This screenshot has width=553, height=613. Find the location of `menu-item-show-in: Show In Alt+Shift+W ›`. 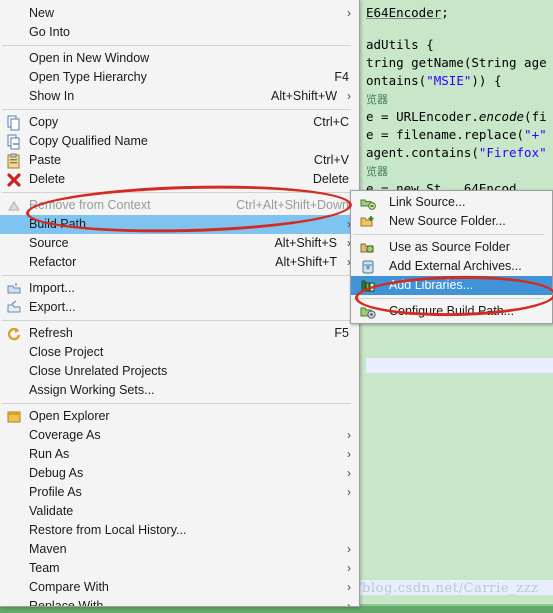

menu-item-show-in: Show In Alt+Shift+W › is located at coordinates (179, 96).